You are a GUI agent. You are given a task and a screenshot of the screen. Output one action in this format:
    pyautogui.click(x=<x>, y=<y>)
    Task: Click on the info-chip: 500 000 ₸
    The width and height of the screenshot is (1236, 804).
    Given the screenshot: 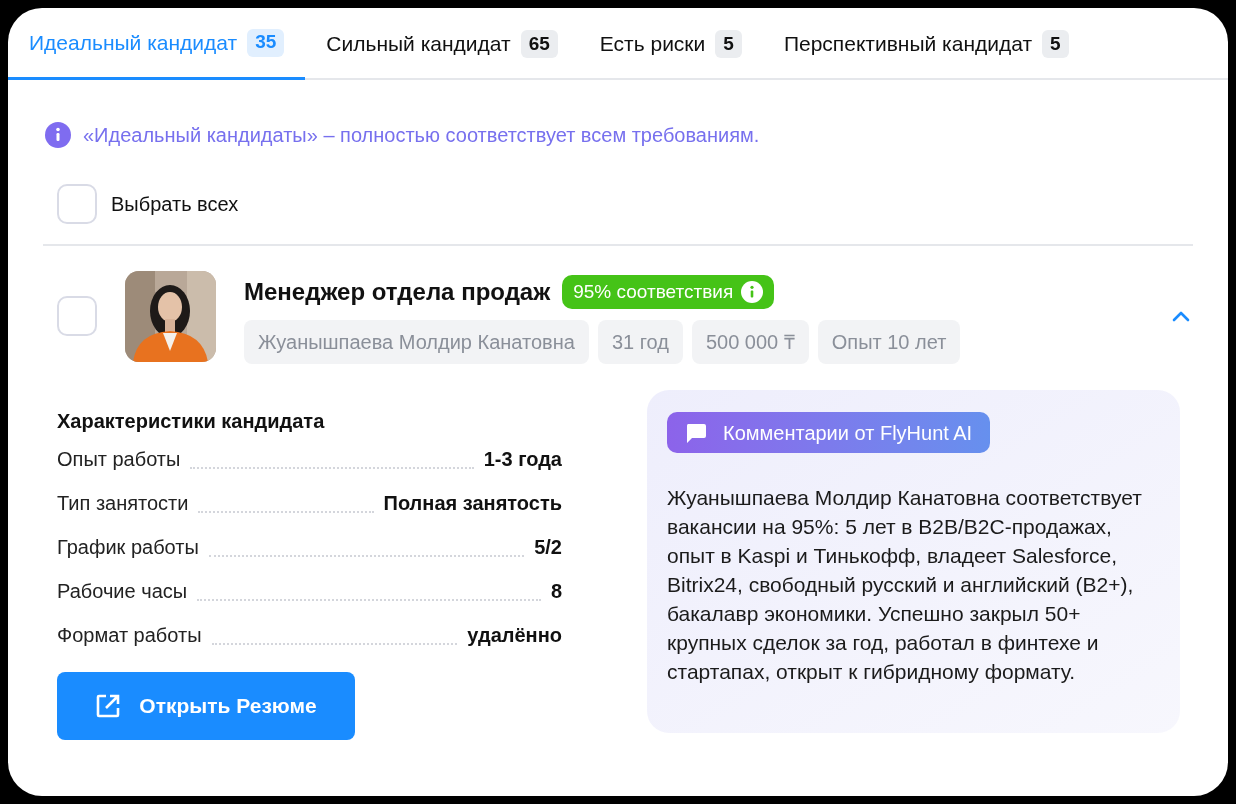 What is the action you would take?
    pyautogui.click(x=750, y=342)
    